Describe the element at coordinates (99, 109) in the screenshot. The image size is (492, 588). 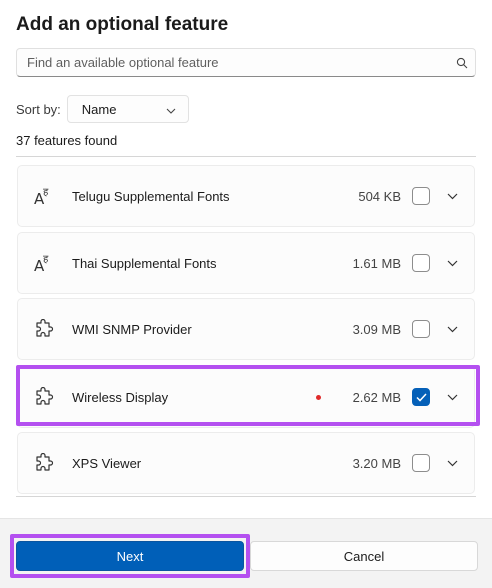
I see `sort-selected-value: Name` at that location.